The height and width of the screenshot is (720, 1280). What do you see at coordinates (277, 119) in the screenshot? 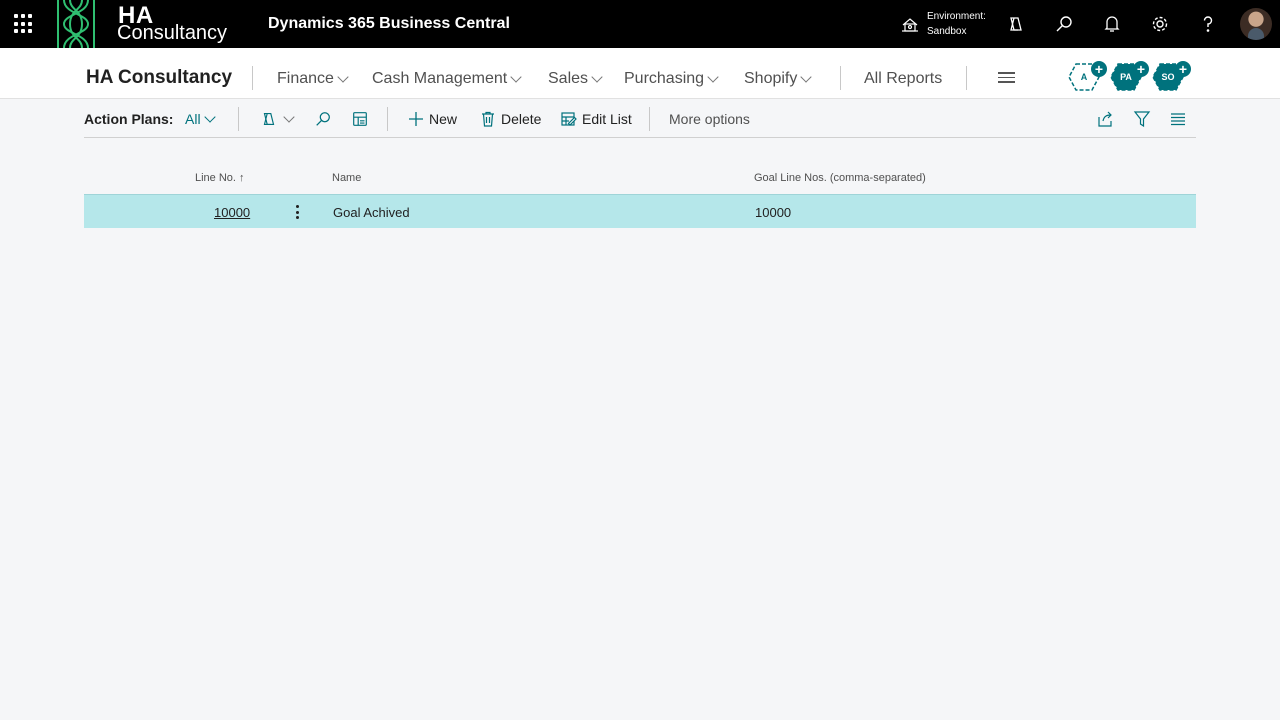
I see `copilot-menu-button` at bounding box center [277, 119].